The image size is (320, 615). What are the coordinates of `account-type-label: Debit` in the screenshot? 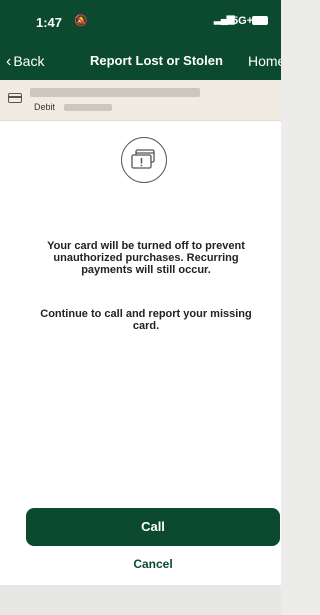 It's located at (45, 107).